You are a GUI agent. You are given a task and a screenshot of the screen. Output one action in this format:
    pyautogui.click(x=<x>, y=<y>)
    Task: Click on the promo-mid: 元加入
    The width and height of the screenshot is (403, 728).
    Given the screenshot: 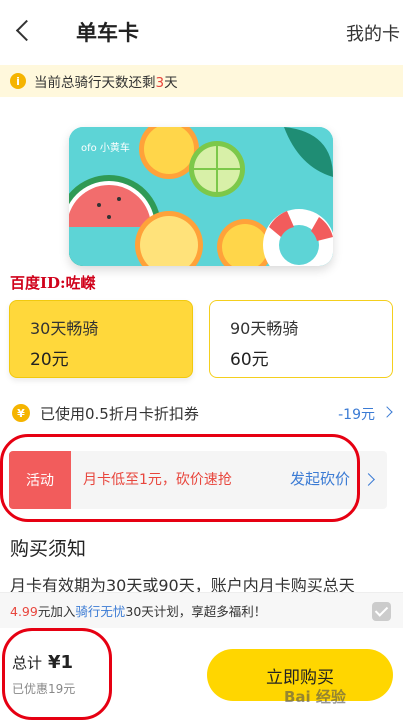 What is the action you would take?
    pyautogui.click(x=56, y=611)
    